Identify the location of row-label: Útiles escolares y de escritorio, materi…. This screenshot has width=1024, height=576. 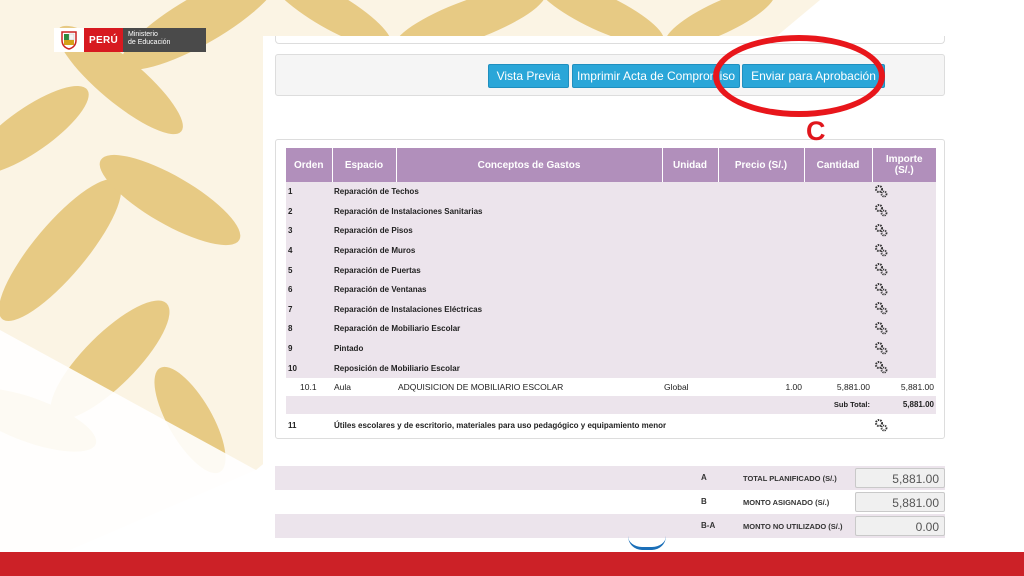
(602, 425).